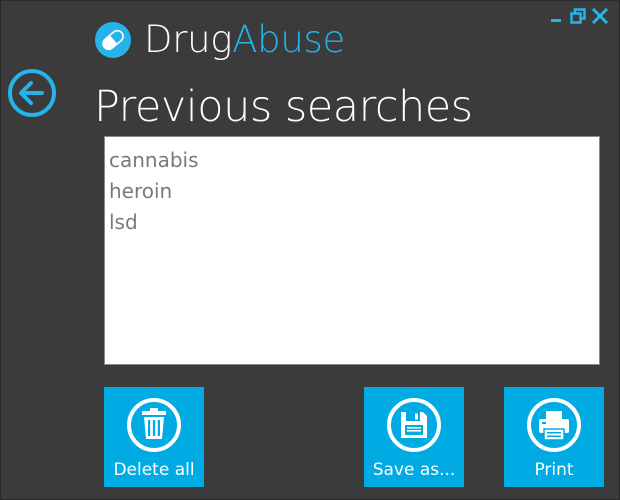 The height and width of the screenshot is (500, 620). I want to click on app-name-part2: Abuse, so click(288, 39).